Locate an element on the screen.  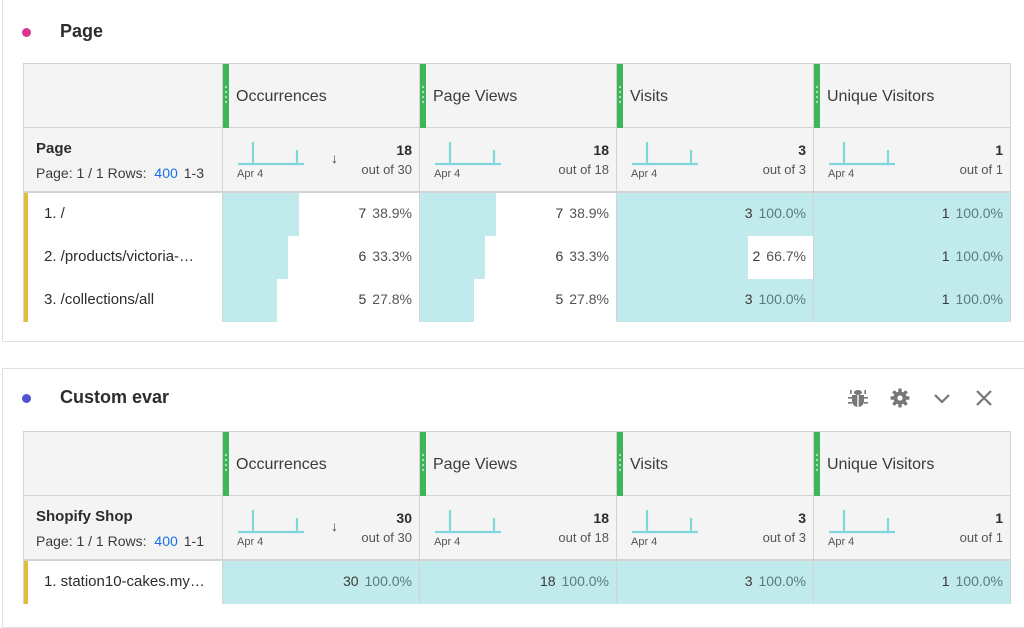
close-icon is located at coordinates (984, 398).